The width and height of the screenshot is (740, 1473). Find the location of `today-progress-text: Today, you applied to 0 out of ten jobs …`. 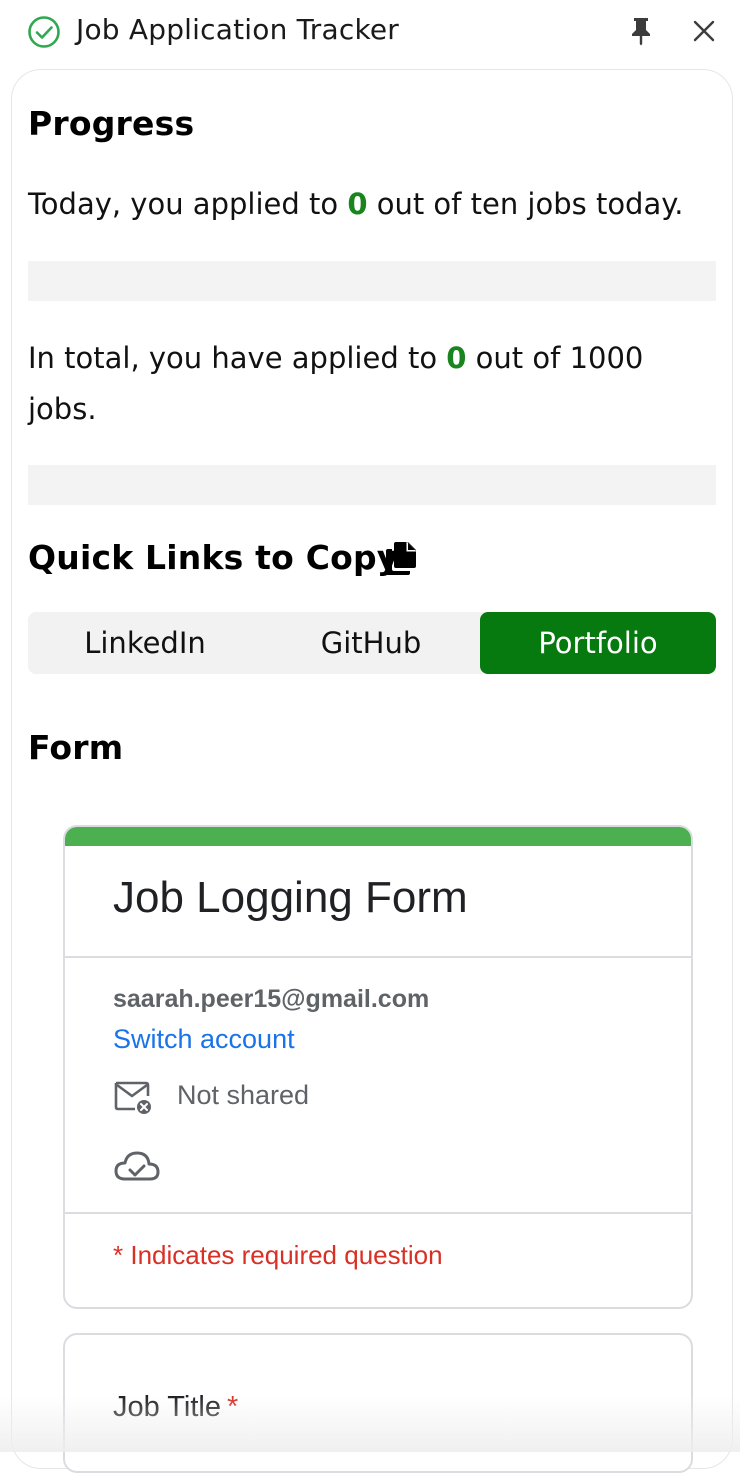

today-progress-text: Today, you applied to 0 out of ten jobs … is located at coordinates (371, 204).